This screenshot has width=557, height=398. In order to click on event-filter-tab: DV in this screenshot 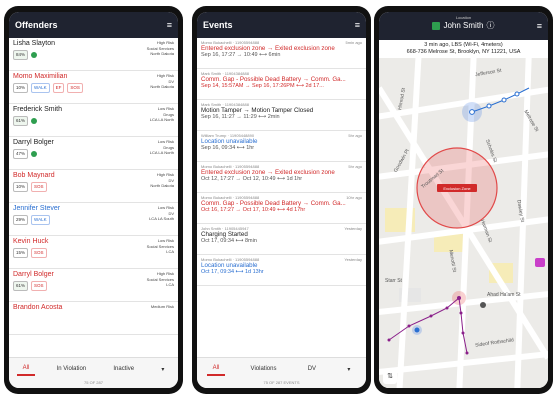, I will do `click(312, 369)`.